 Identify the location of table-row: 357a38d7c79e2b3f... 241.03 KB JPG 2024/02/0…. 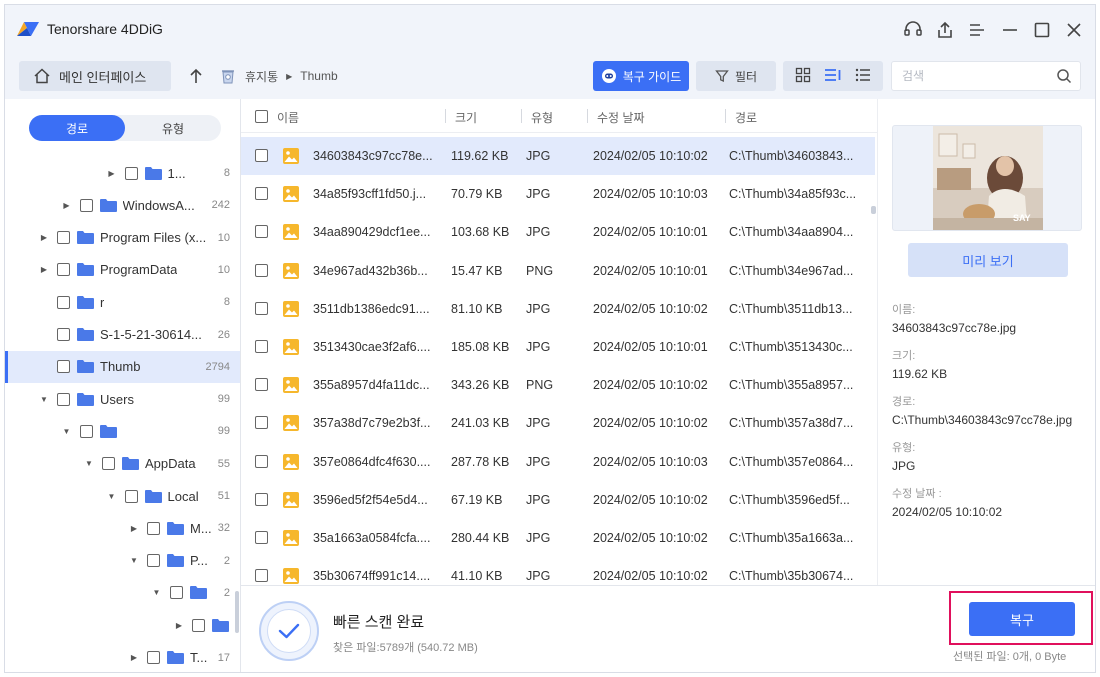
(558, 423).